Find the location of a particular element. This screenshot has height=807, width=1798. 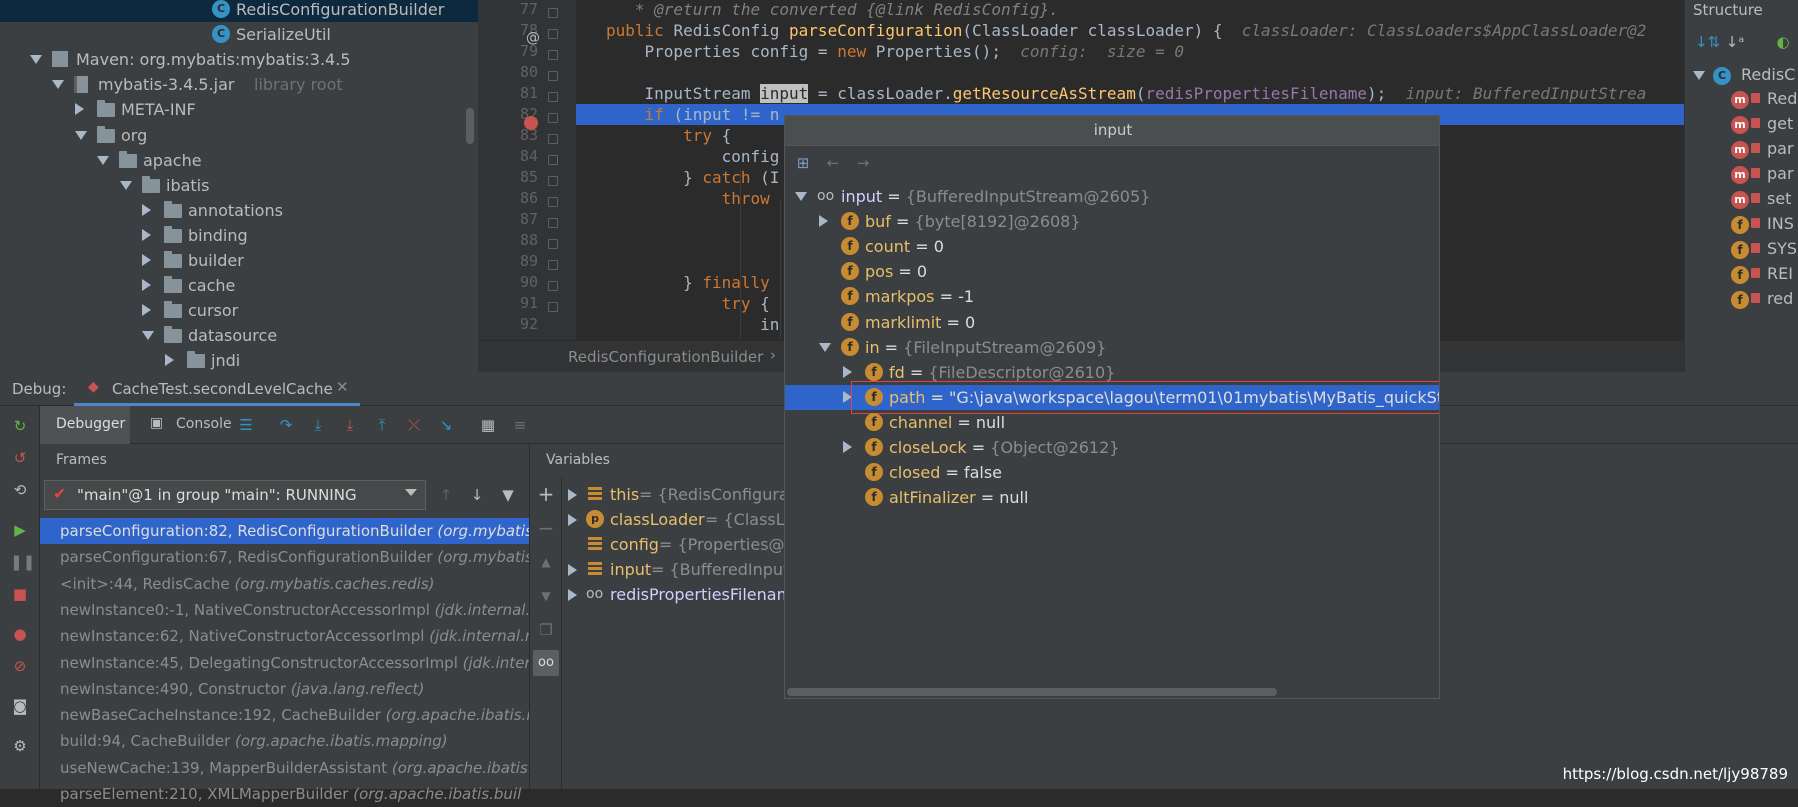

tree-item: Maven: org.mybatis:mybatis:3.4.5 is located at coordinates (239, 59).